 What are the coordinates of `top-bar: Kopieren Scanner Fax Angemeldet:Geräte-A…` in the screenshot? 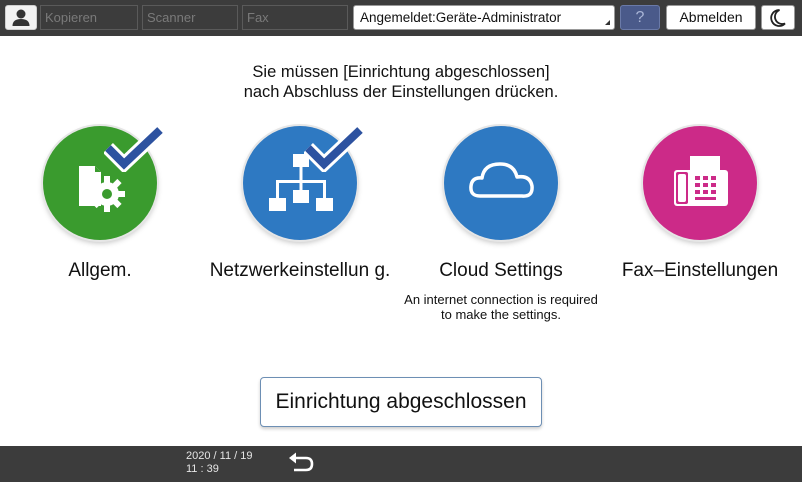 It's located at (401, 18).